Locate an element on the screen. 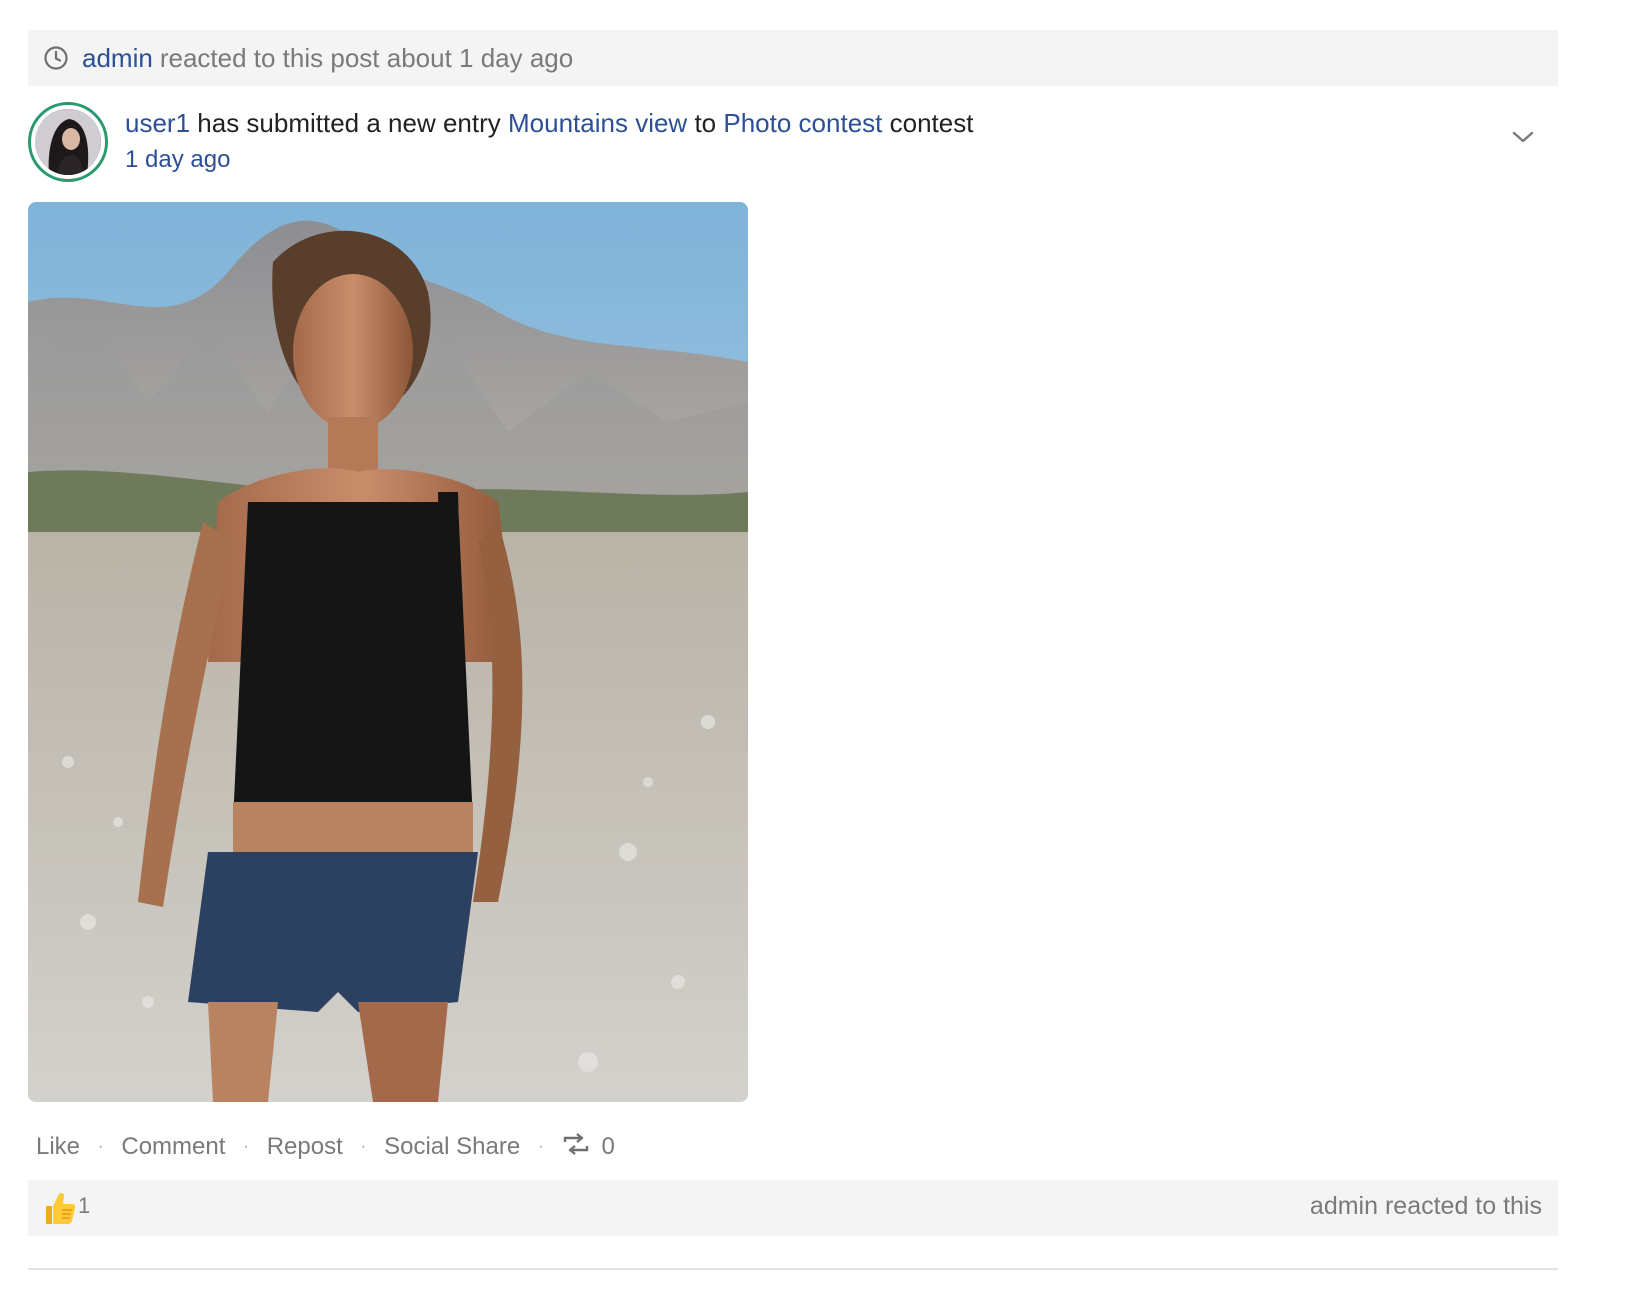 The image size is (1646, 1296). contest-link: Photo contest is located at coordinates (802, 123).